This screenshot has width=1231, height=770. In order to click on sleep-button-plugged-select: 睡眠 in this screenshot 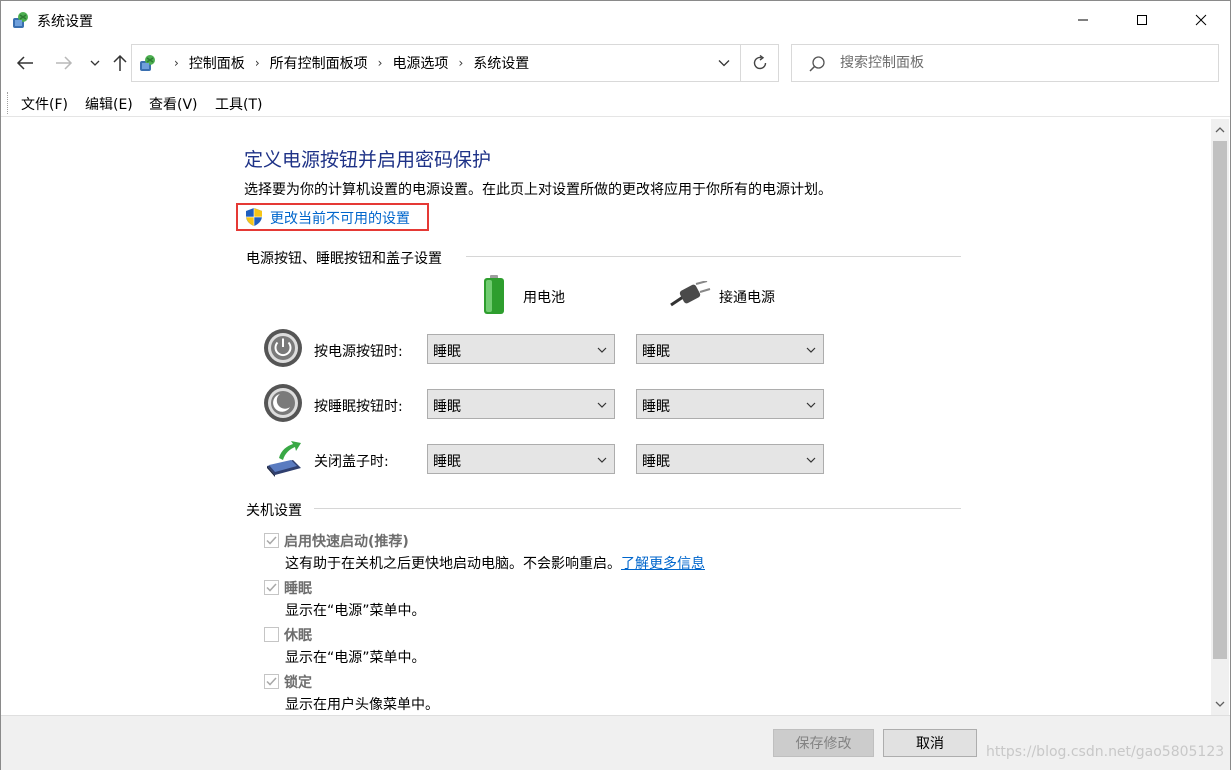, I will do `click(730, 404)`.